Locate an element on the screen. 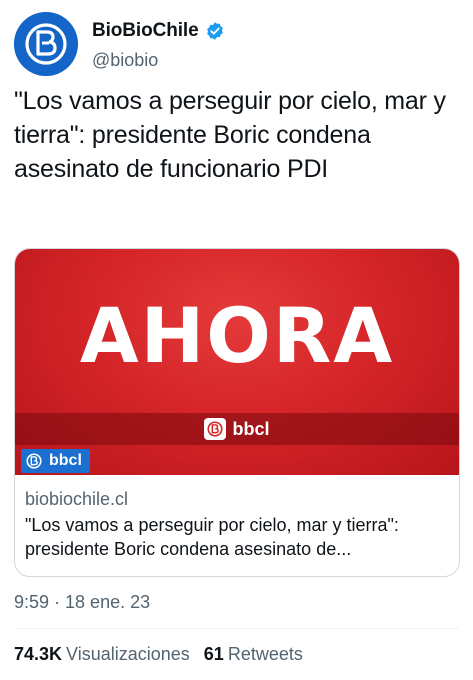  views-count: 74.3K is located at coordinates (38, 654).